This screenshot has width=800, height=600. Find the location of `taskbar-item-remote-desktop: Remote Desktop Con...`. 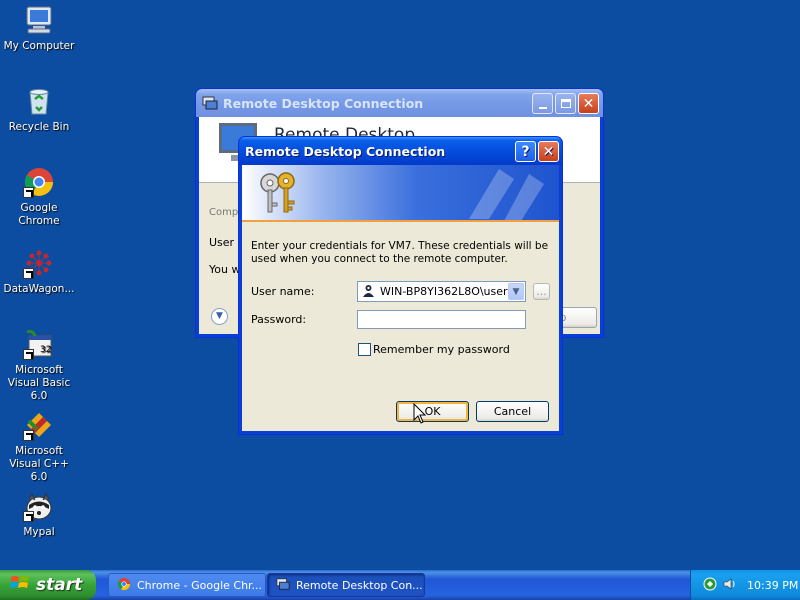

taskbar-item-remote-desktop: Remote Desktop Con... is located at coordinates (346, 585).